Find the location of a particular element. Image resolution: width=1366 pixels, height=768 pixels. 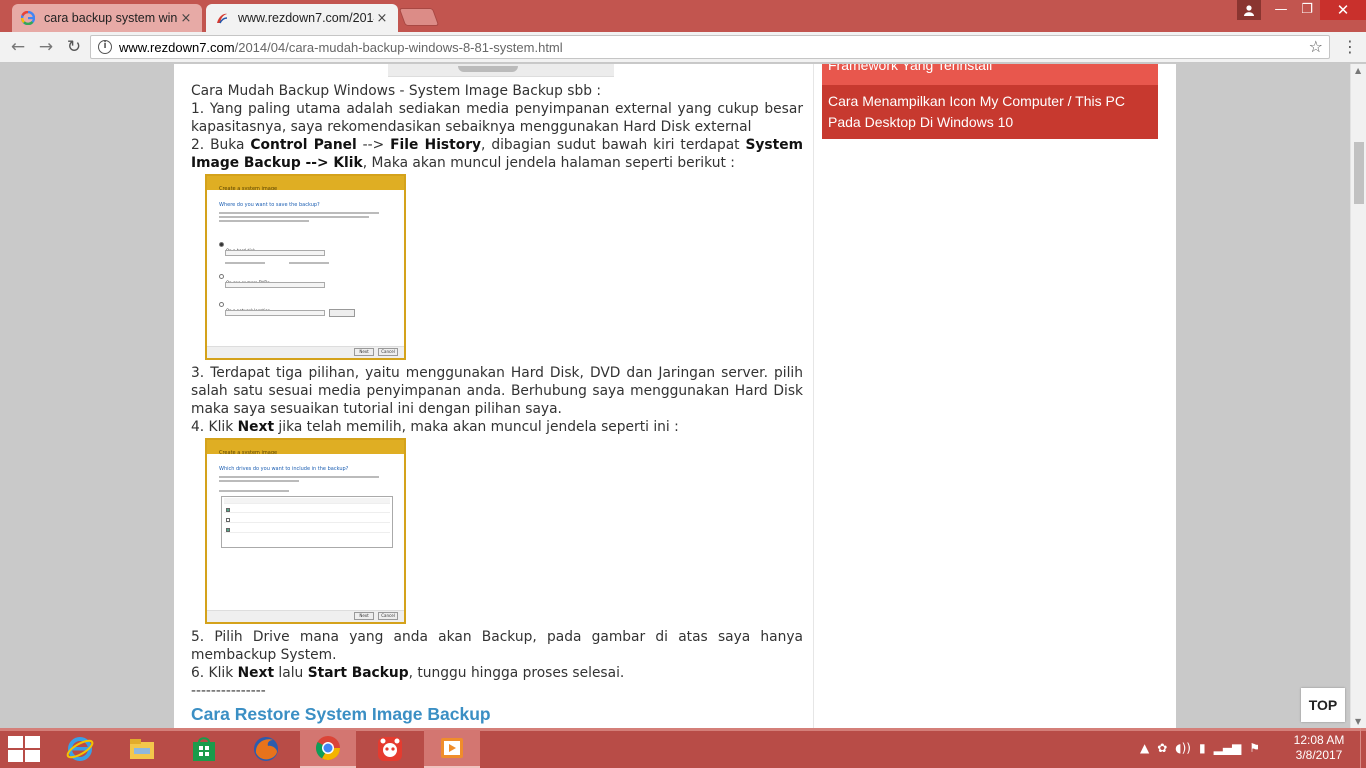

battery-icon: ▮ is located at coordinates (1202, 748).